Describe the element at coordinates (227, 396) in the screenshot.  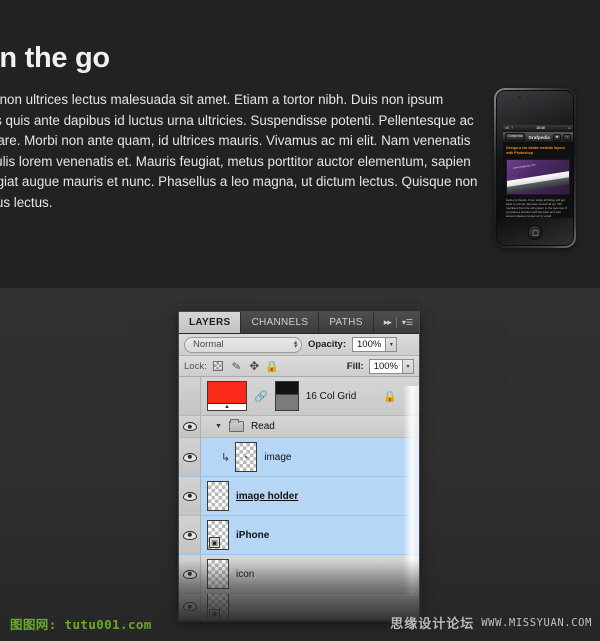
I see `layer-thumbnail: ▲` at that location.